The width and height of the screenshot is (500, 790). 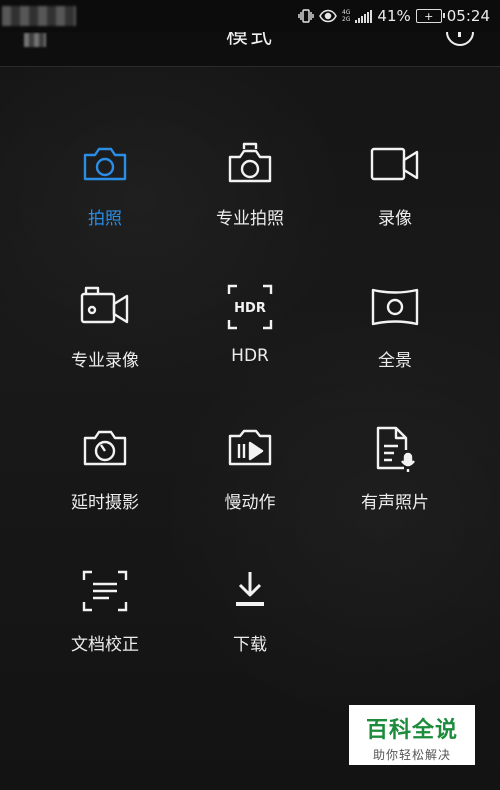 I want to click on mode-label: 拍照, so click(x=105, y=219).